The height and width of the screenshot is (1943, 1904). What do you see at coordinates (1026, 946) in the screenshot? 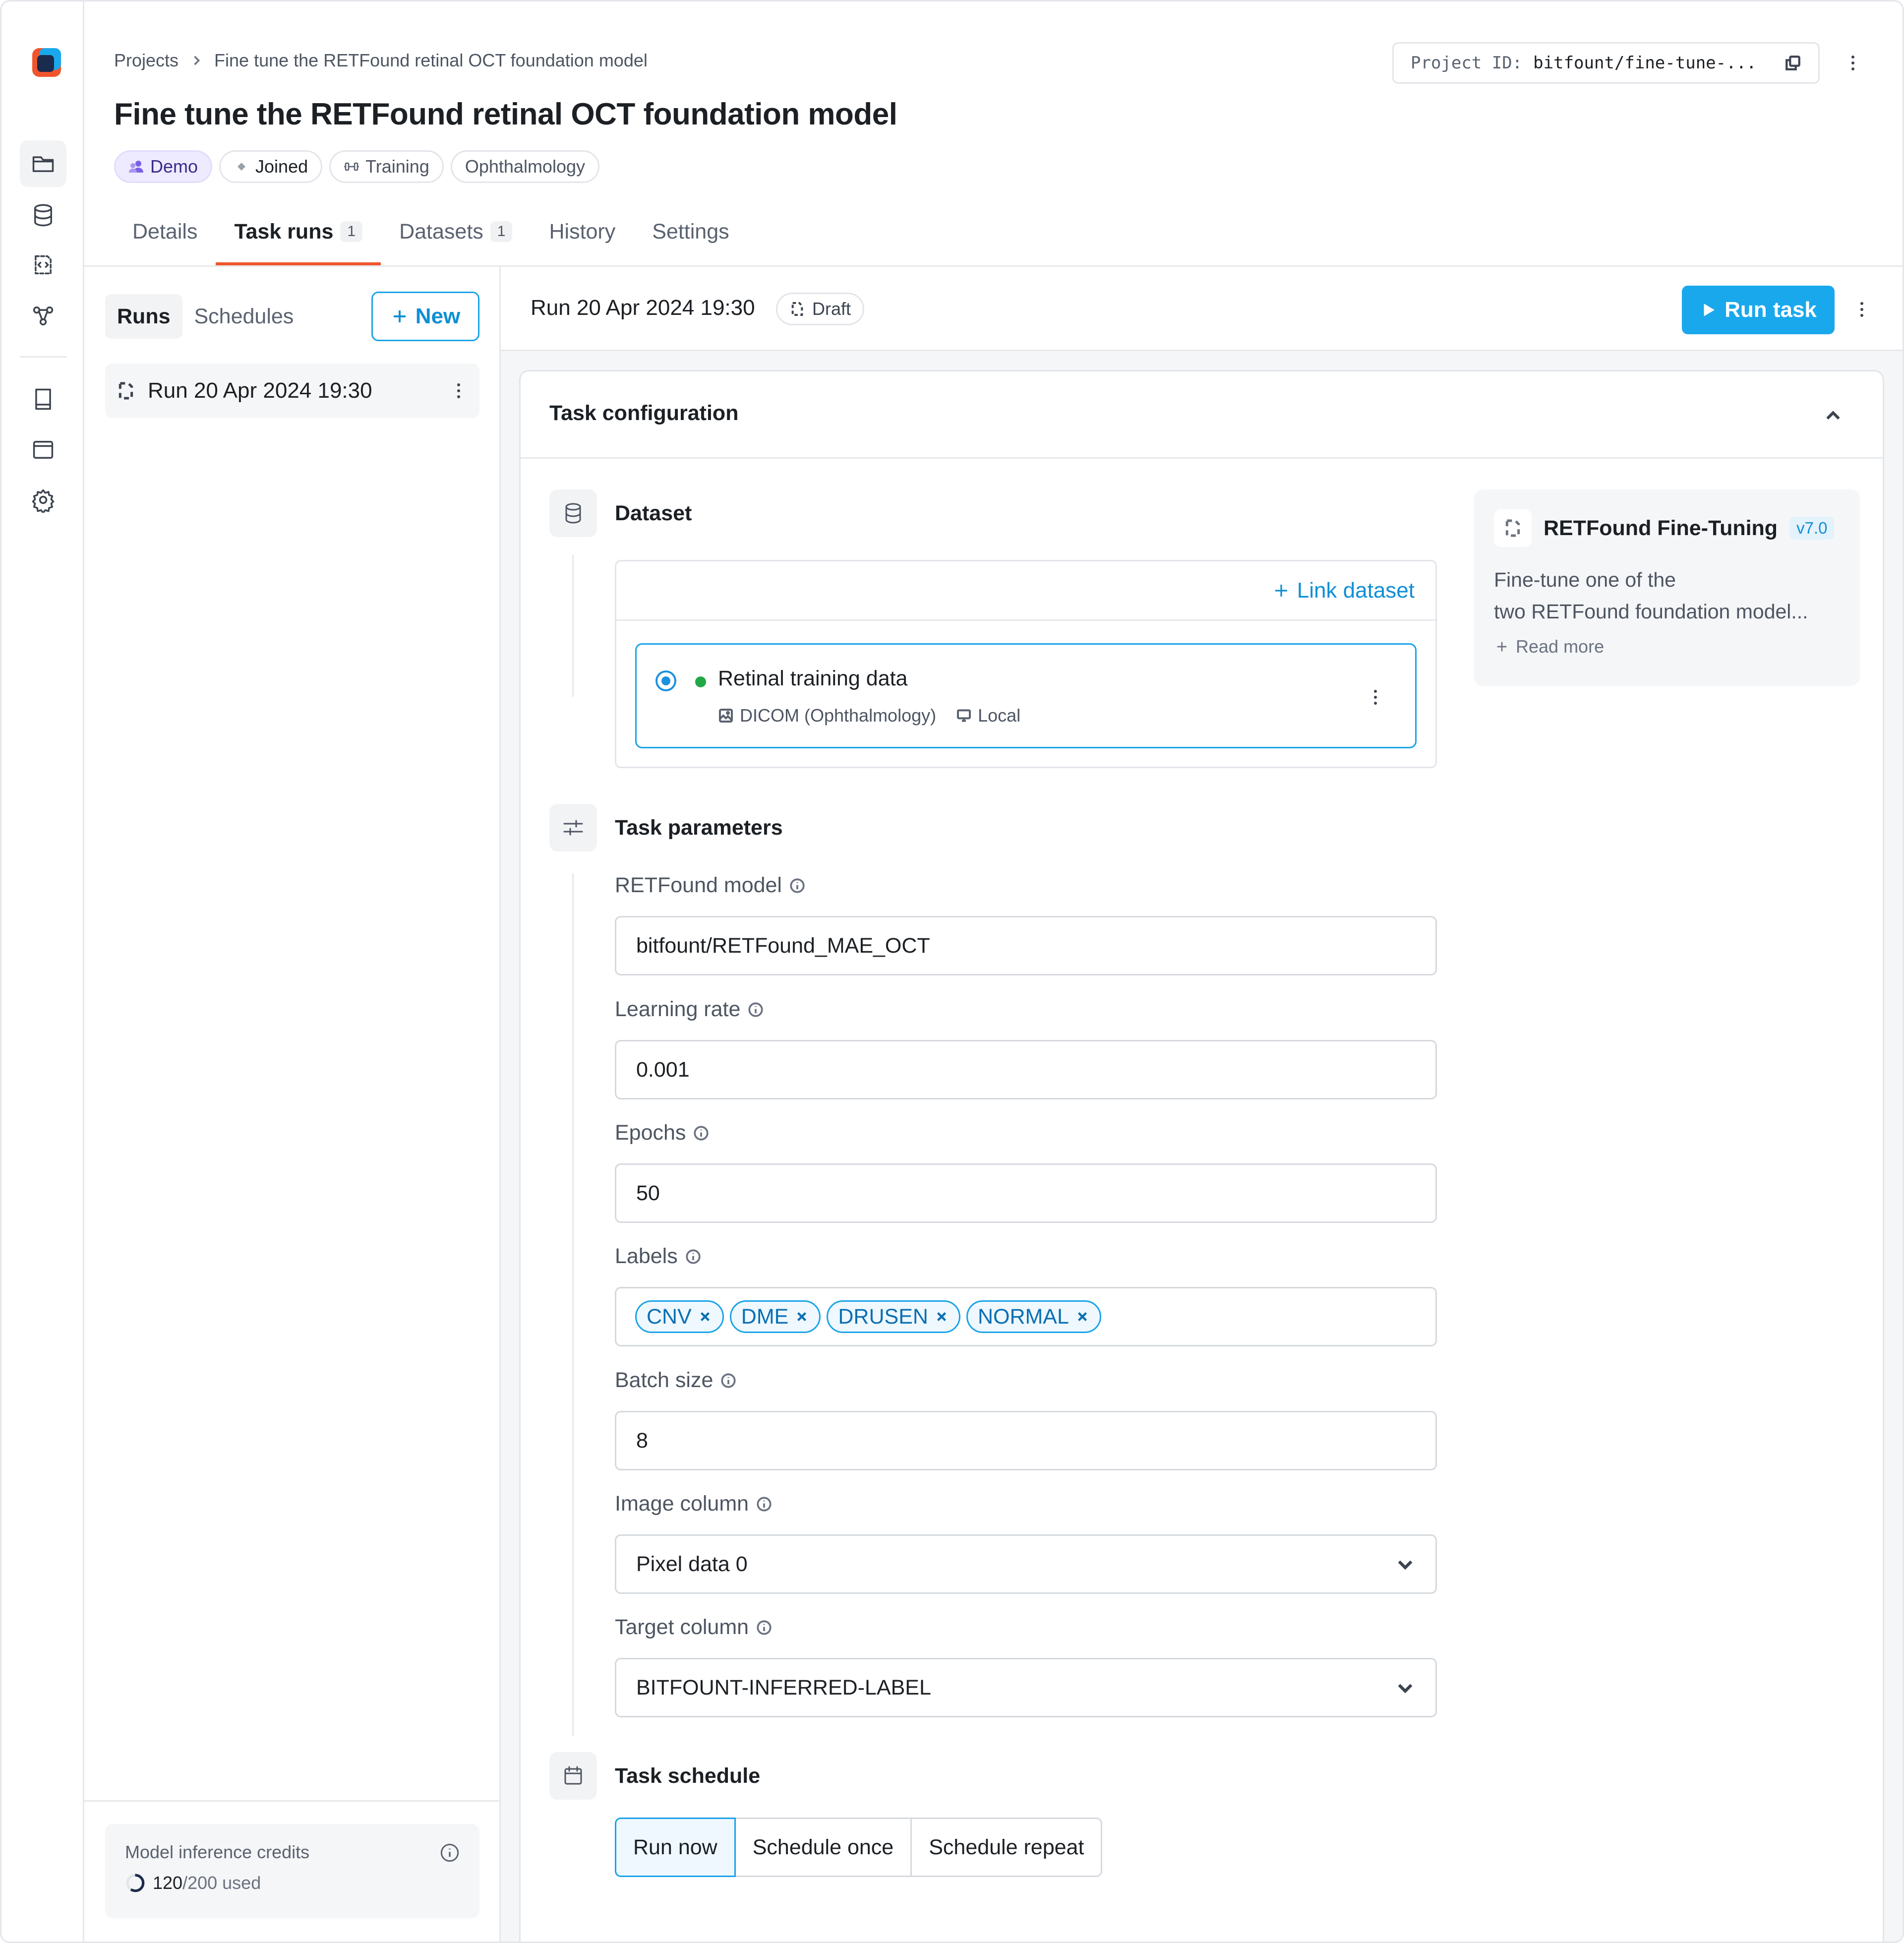
I see `model-input: bitfount/RETFound_MAE_OCT` at bounding box center [1026, 946].